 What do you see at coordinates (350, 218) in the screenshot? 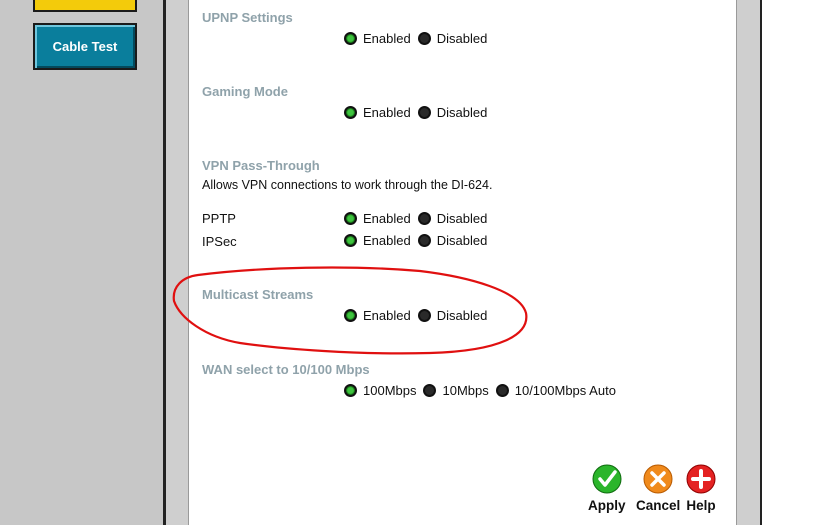
I see `pptp-enabled-radio` at bounding box center [350, 218].